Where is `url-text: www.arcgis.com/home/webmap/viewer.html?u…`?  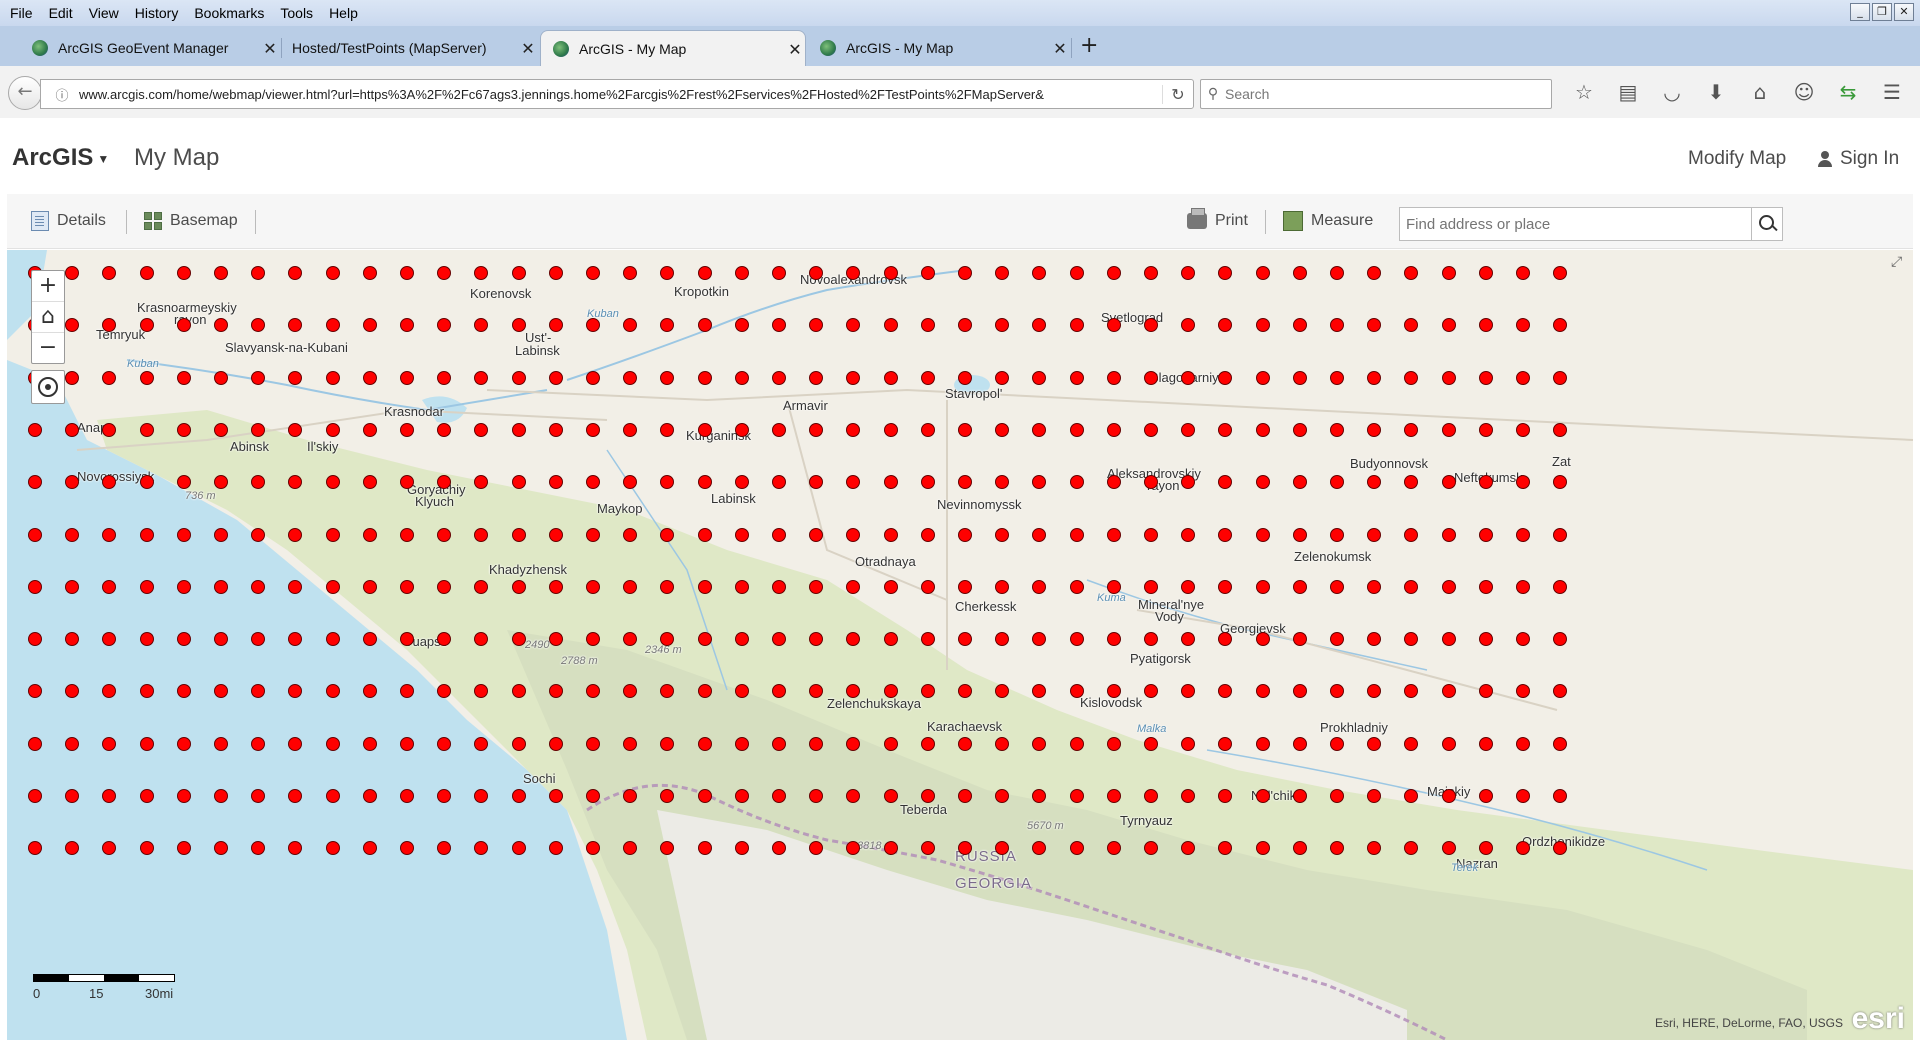
url-text: www.arcgis.com/home/webmap/viewer.html?u… is located at coordinates (617, 94).